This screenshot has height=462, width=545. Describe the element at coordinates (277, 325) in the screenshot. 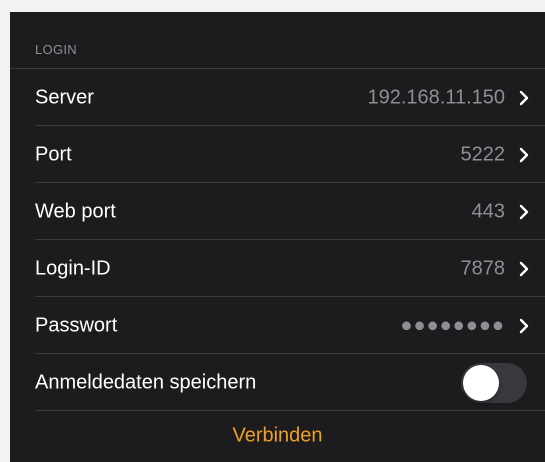

I see `password-row: Passwort ●●●●●●●●` at that location.